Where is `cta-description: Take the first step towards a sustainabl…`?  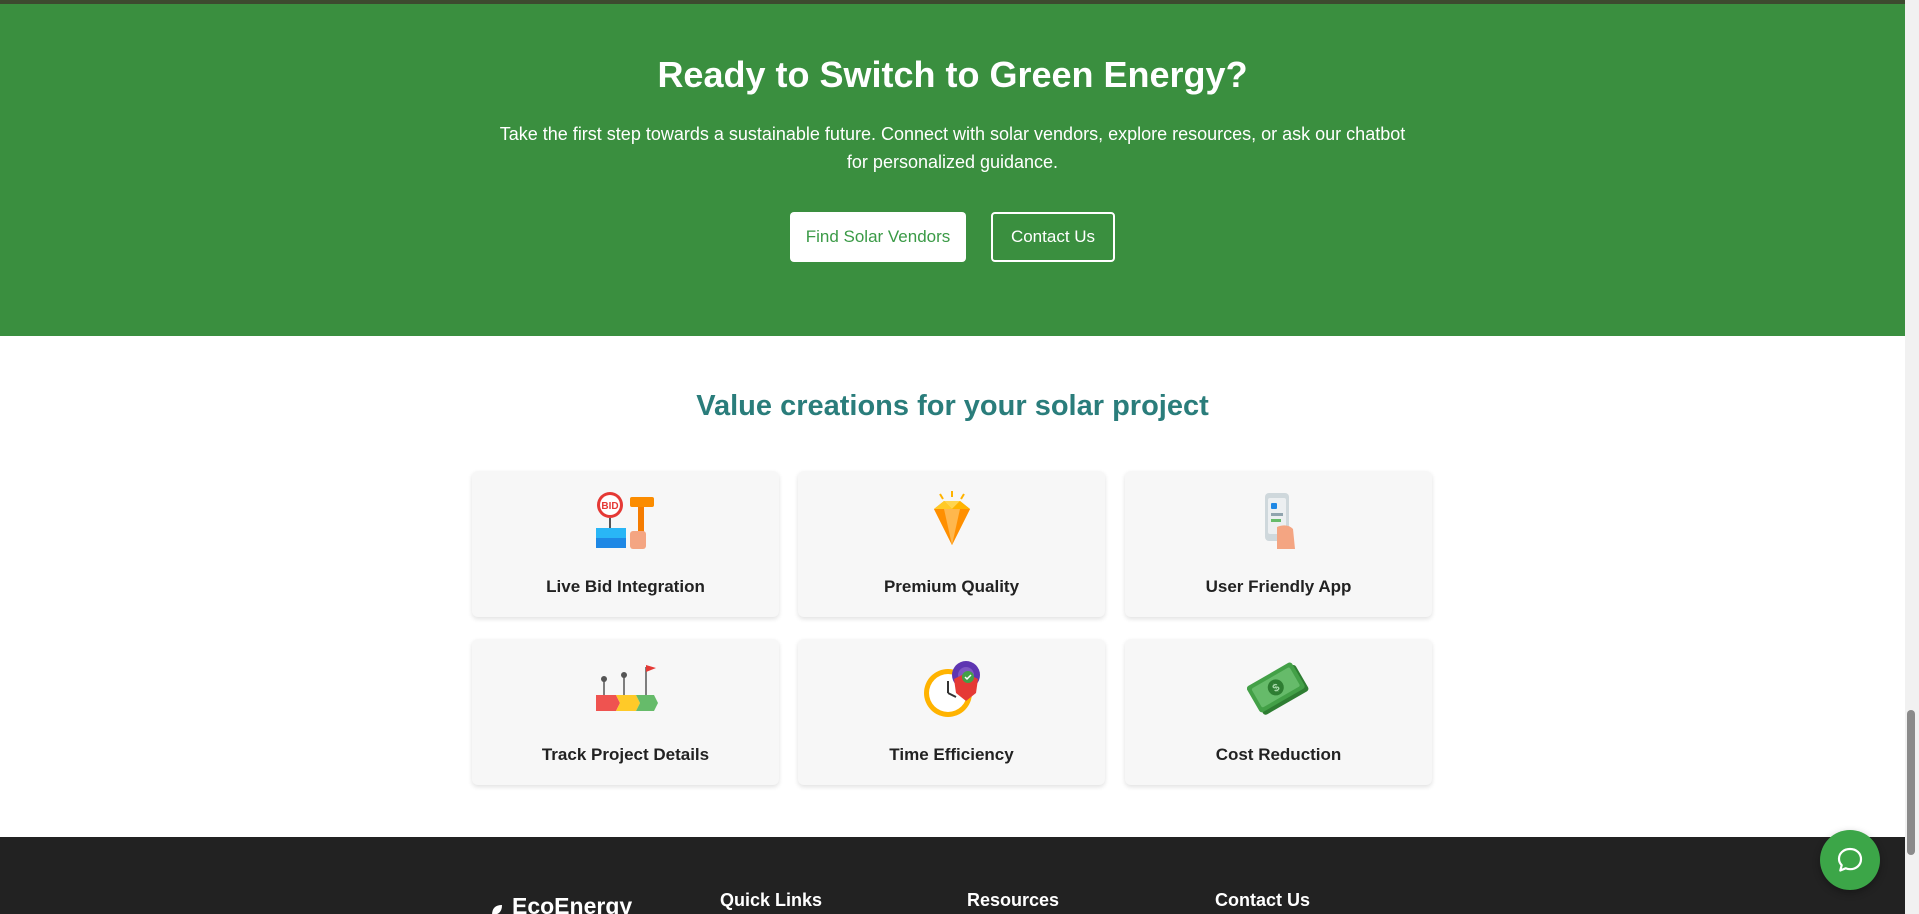 cta-description: Take the first step towards a sustainabl… is located at coordinates (952, 148).